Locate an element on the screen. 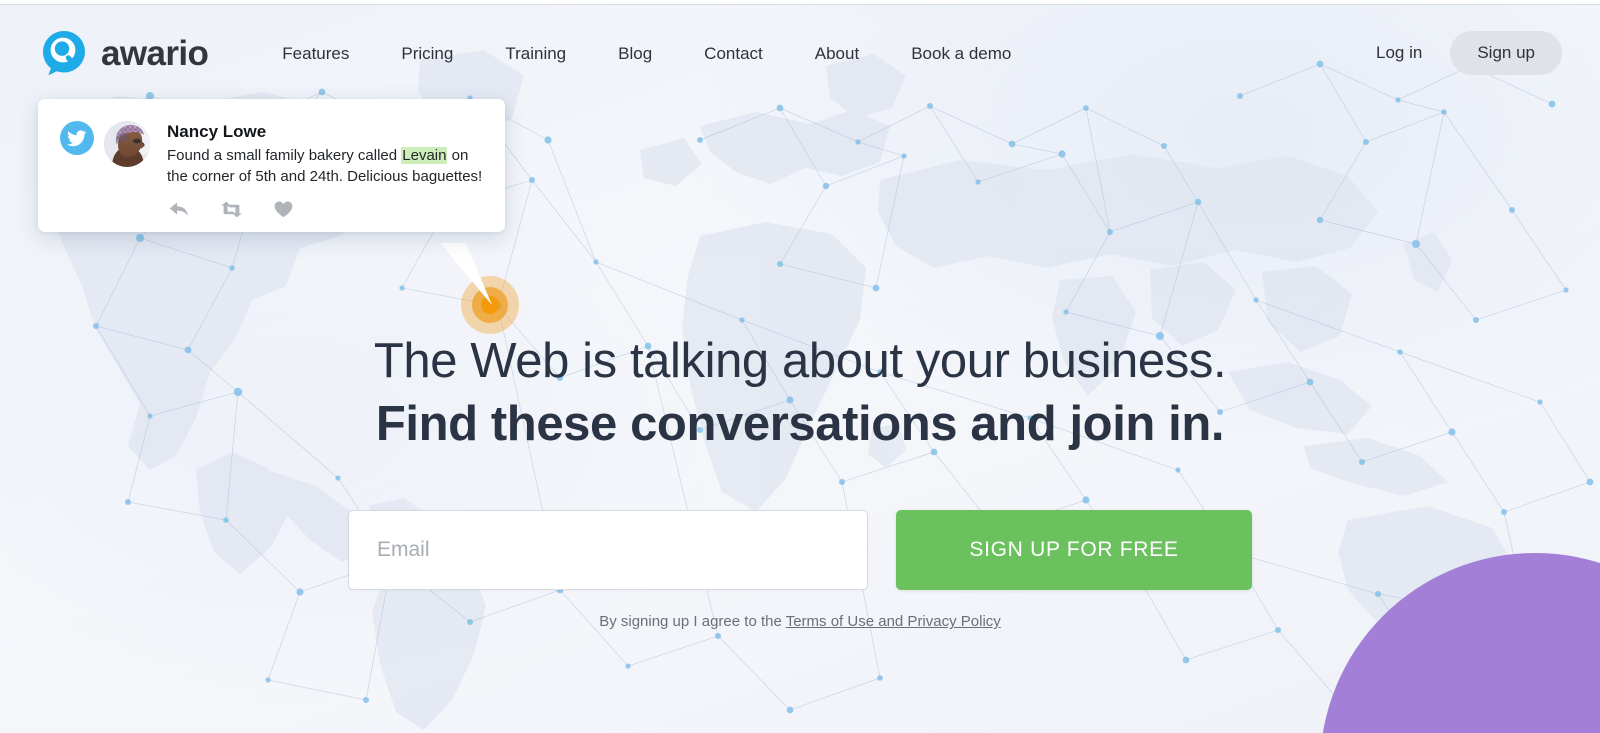 The image size is (1600, 733). signup-form: SIGN UP FOR FREE is located at coordinates (800, 550).